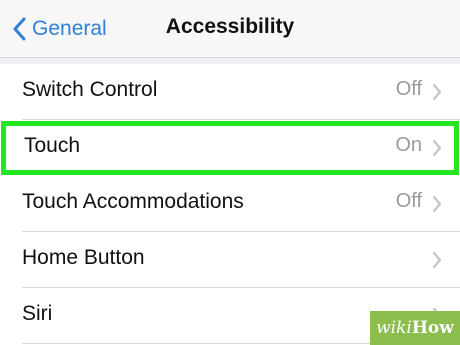 The width and height of the screenshot is (460, 345). What do you see at coordinates (230, 26) in the screenshot?
I see `page-title: Accessibility` at bounding box center [230, 26].